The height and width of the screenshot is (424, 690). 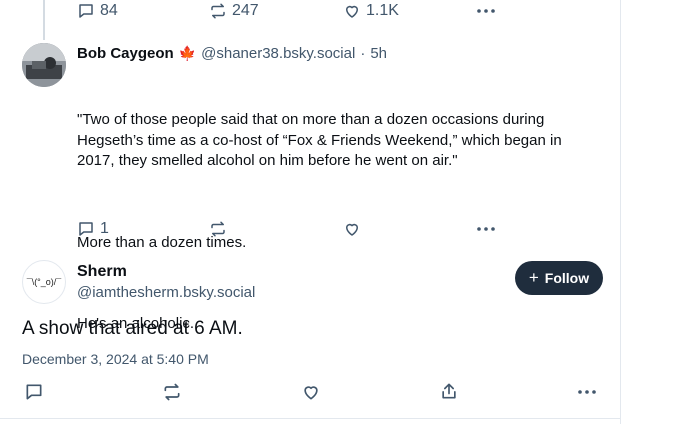 I want to click on thread-line, so click(x=44, y=20).